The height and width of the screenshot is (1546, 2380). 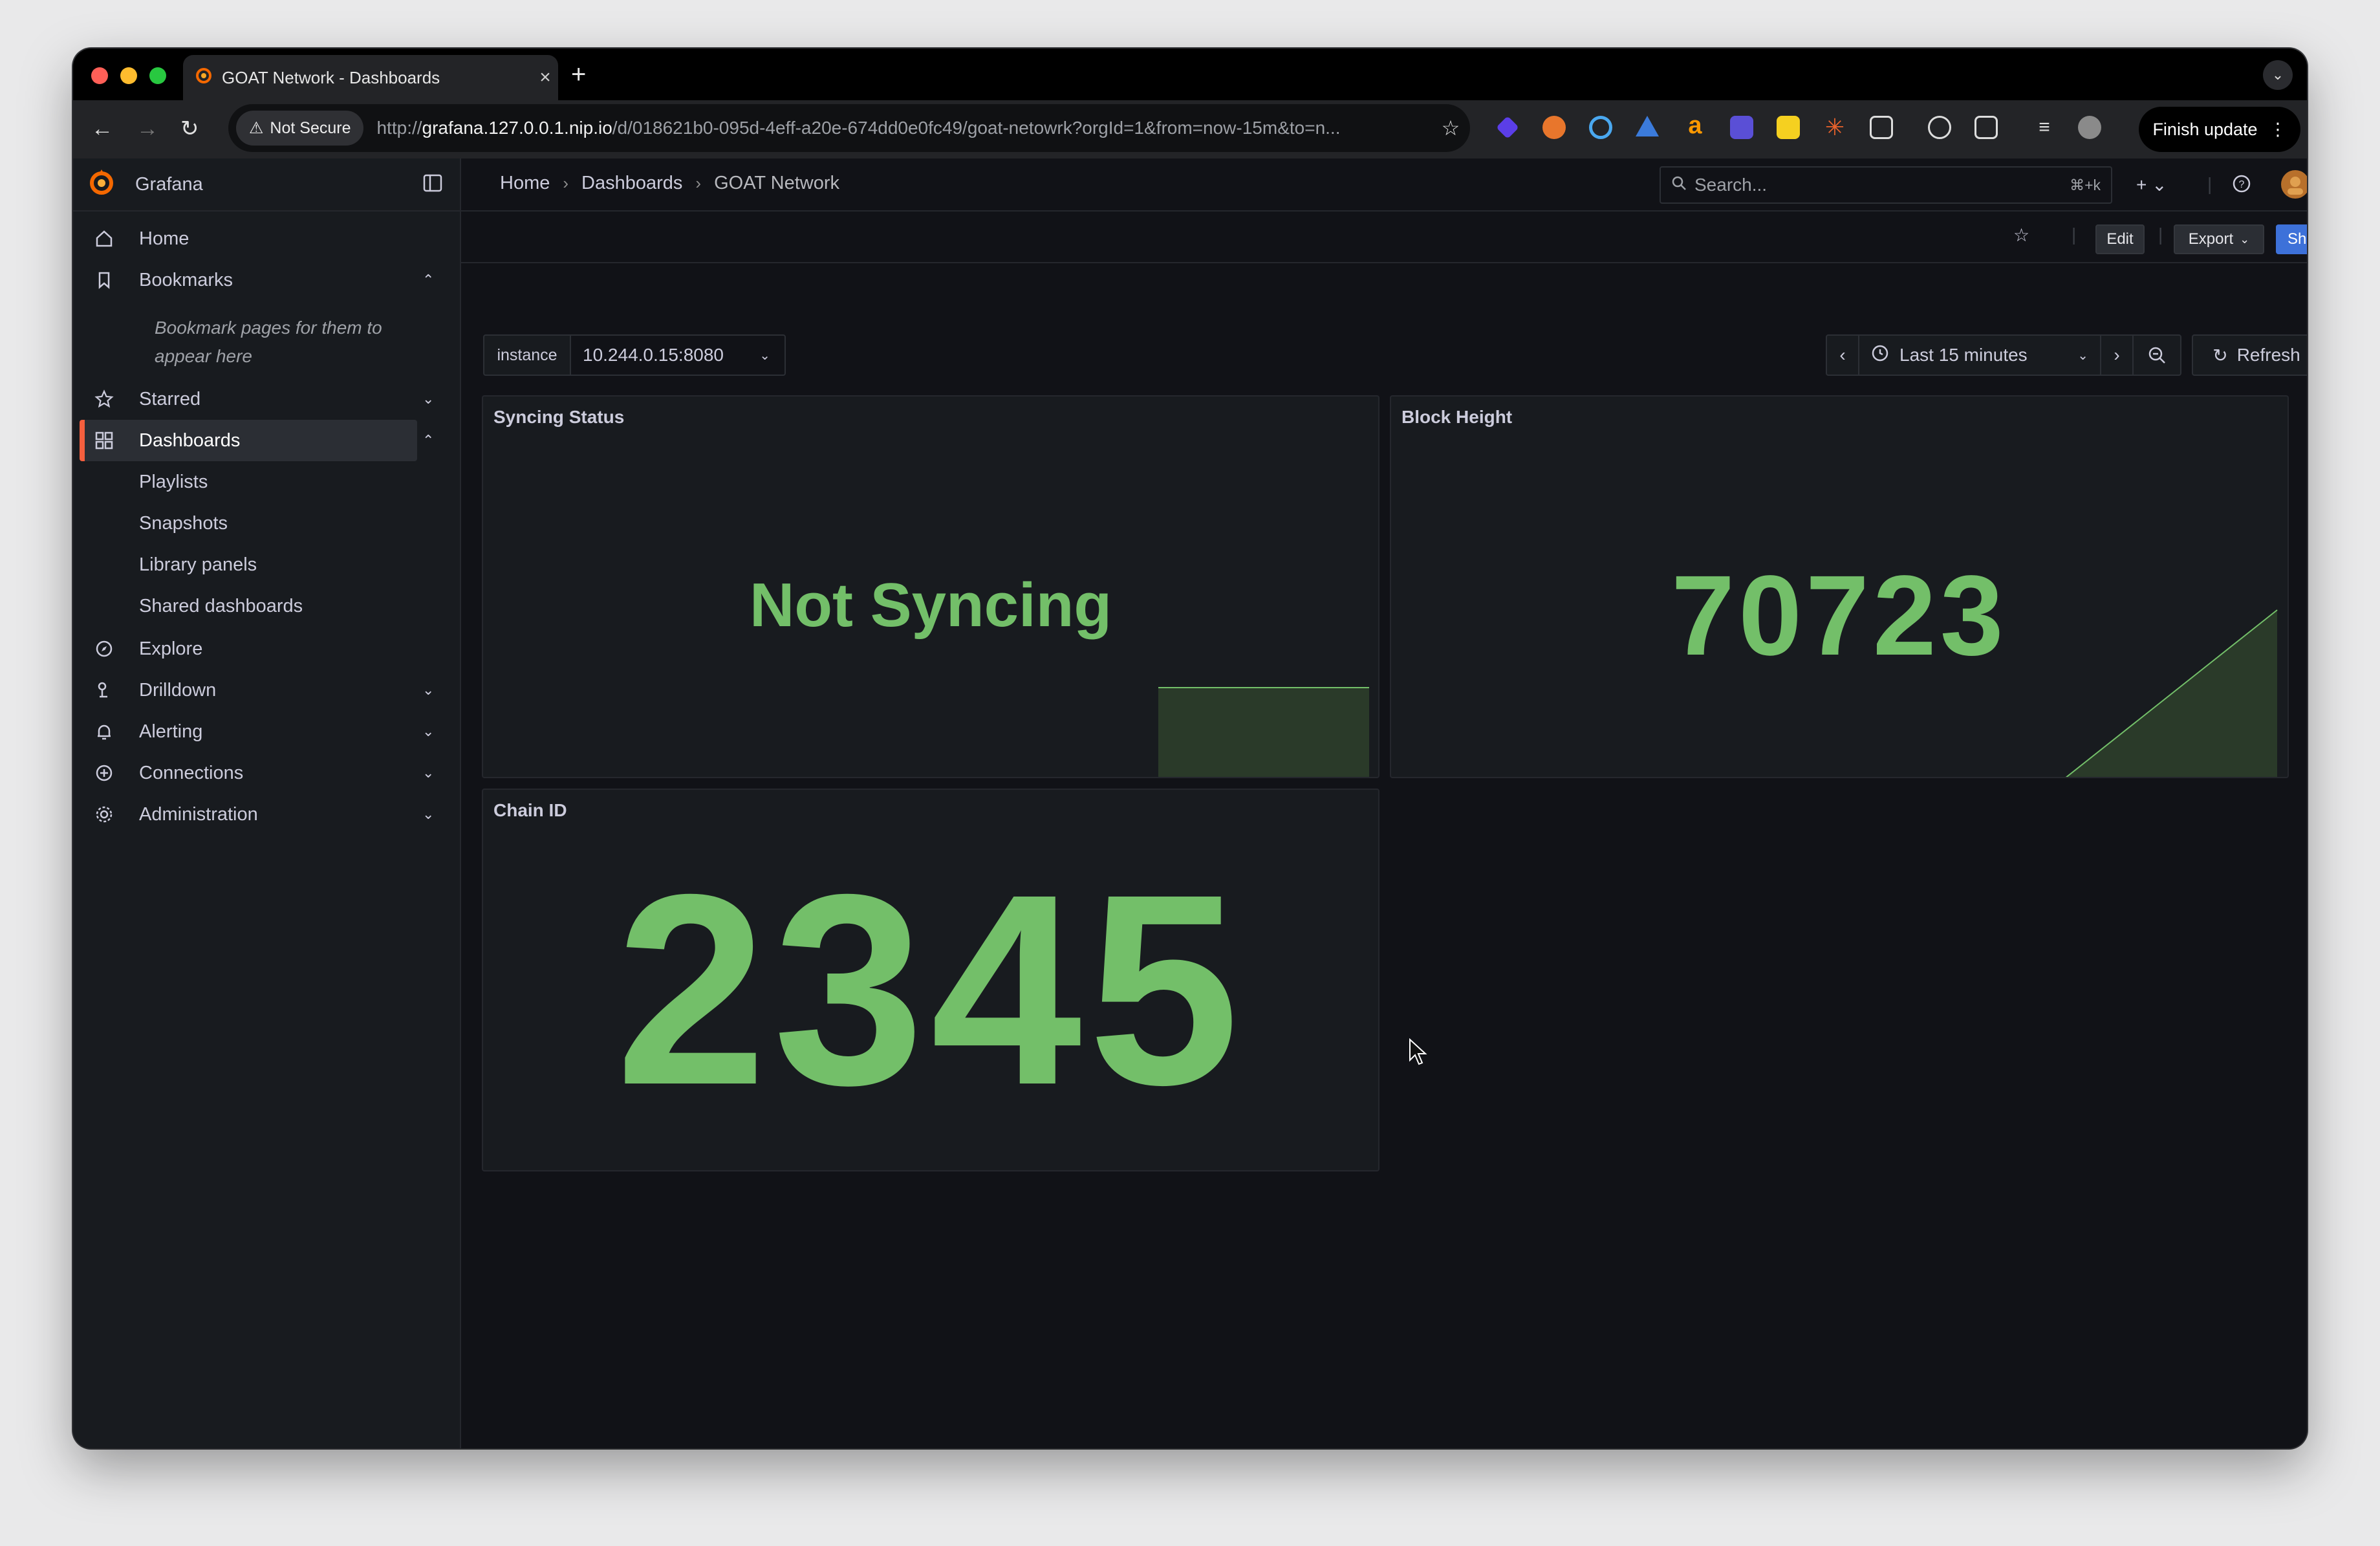 What do you see at coordinates (2089, 127) in the screenshot?
I see `profile-icon` at bounding box center [2089, 127].